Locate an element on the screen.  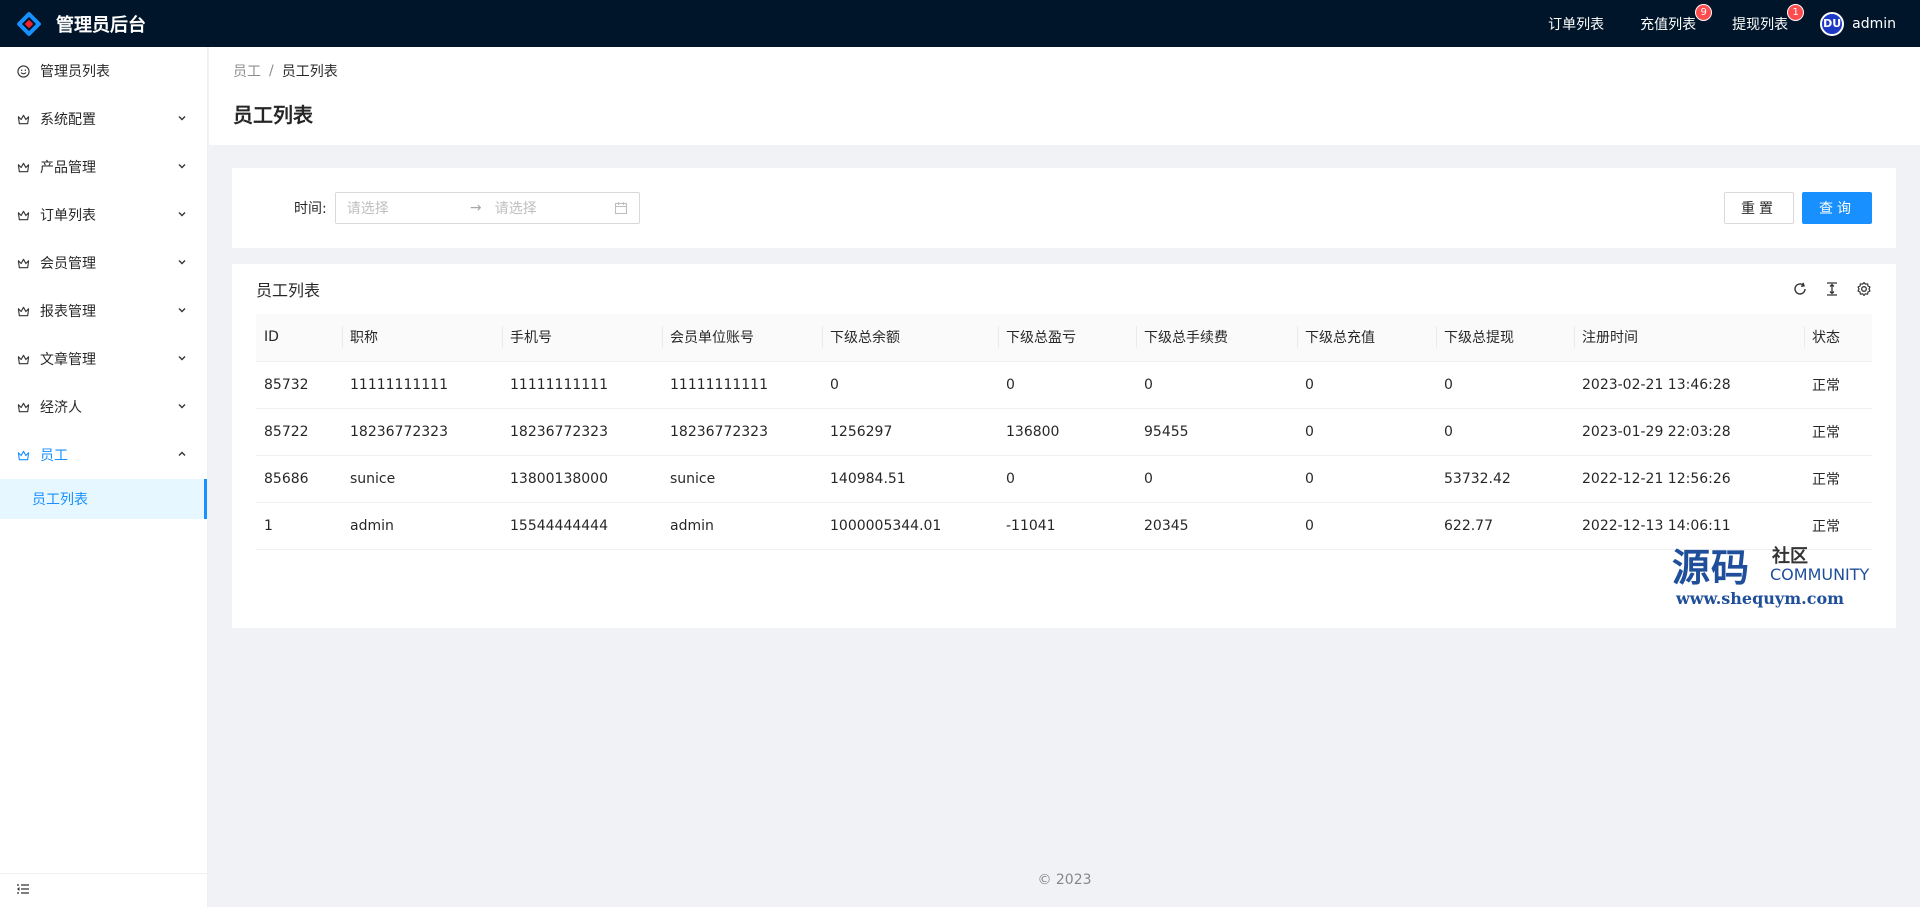
table-cell: 2023-01-29 22:03:28 is located at coordinates (1689, 432).